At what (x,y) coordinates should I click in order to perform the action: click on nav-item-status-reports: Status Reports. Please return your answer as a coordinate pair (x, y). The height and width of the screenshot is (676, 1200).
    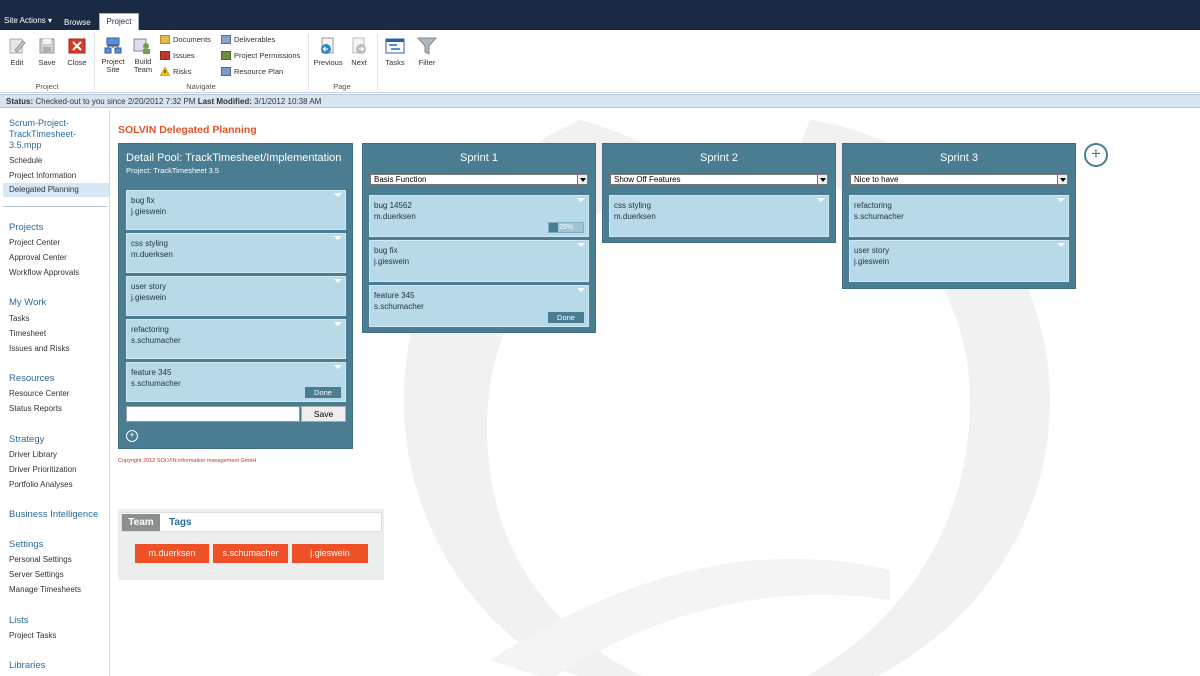
    Looking at the image, I should click on (35, 408).